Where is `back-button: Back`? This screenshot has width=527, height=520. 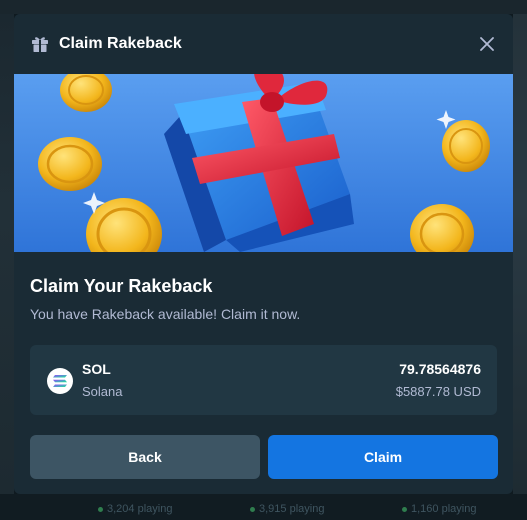
back-button: Back is located at coordinates (145, 457).